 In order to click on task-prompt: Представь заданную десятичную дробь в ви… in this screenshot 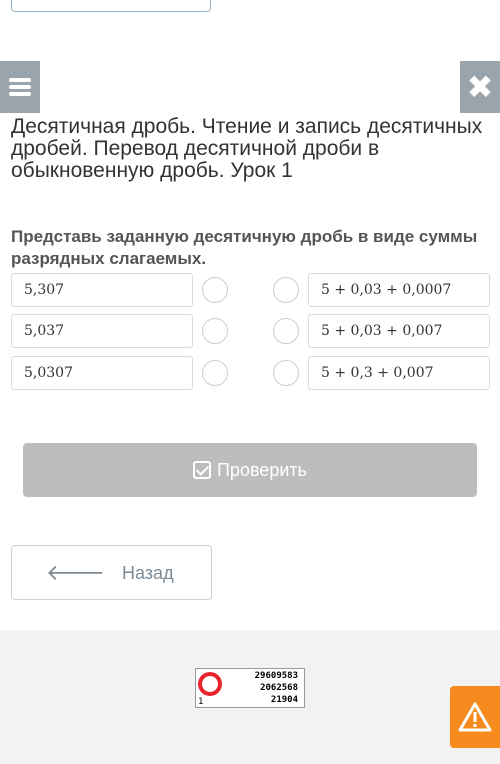, I will do `click(244, 247)`.